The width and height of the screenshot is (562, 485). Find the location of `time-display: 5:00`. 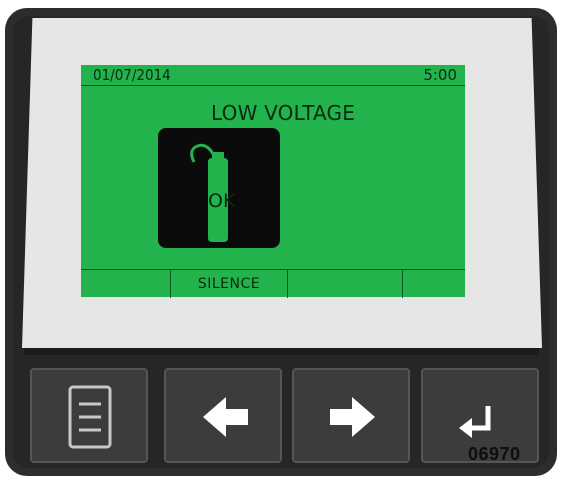

time-display: 5:00 is located at coordinates (440, 75).